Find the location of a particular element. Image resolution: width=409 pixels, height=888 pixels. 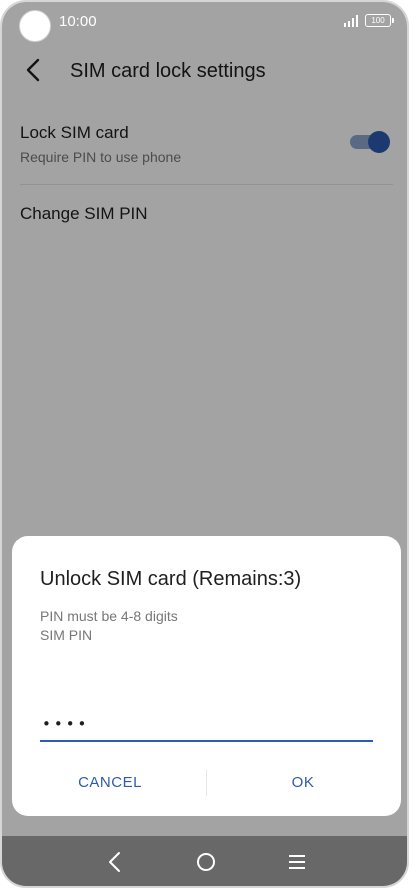

navigation-bar is located at coordinates (204, 861).